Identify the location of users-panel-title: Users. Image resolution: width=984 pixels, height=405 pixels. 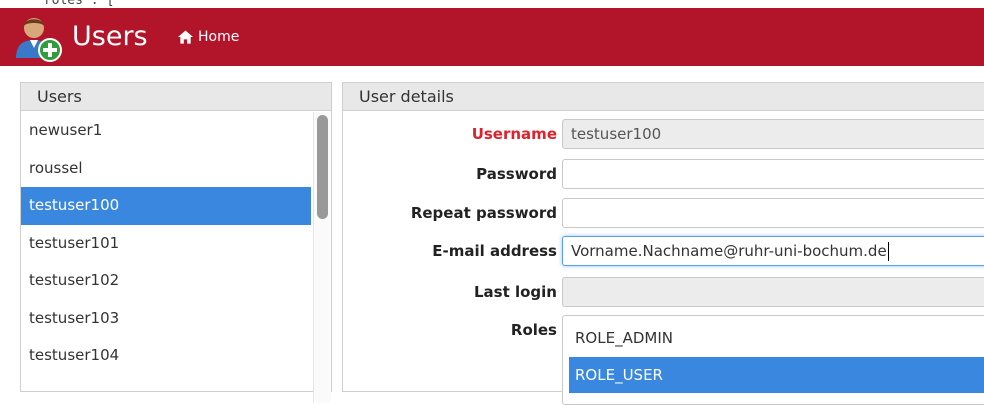
(176, 97).